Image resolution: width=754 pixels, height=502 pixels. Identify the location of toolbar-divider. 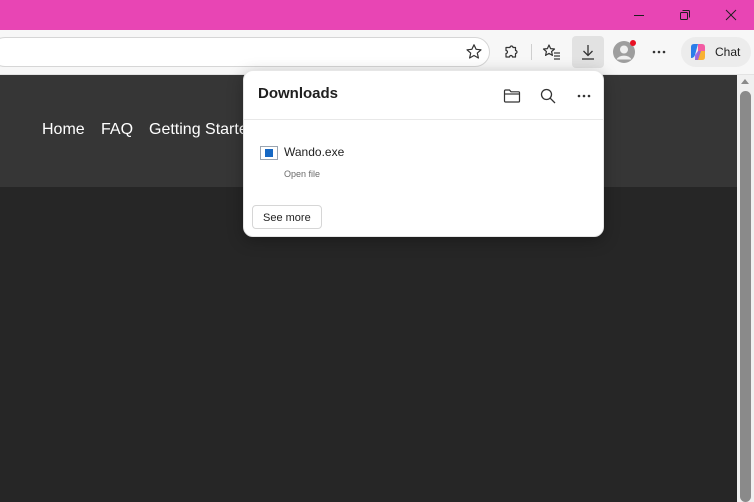
(531, 52).